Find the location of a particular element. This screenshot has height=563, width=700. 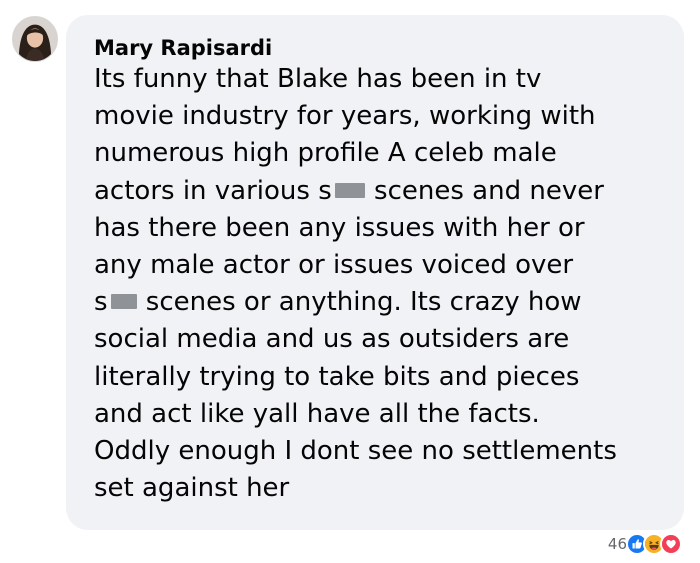

comment-line: numerous high profile A celeb male is located at coordinates (386, 153).